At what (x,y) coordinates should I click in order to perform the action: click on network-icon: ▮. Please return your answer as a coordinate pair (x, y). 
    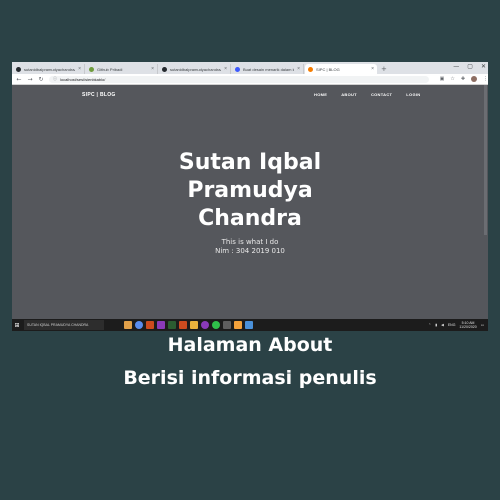
    Looking at the image, I should click on (436, 325).